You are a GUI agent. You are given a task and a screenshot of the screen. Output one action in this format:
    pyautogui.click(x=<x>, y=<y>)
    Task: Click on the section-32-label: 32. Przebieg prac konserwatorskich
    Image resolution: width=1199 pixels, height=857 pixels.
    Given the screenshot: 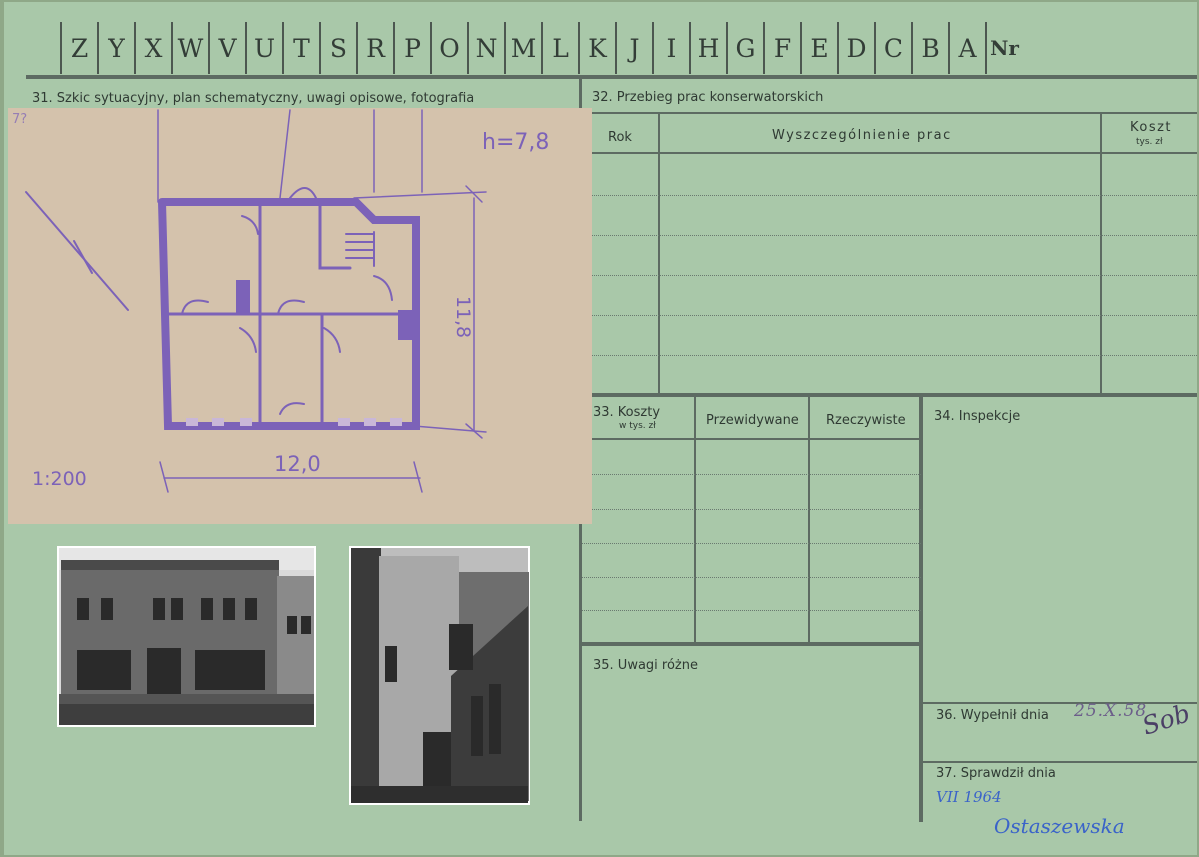 What is the action you would take?
    pyautogui.click(x=708, y=97)
    